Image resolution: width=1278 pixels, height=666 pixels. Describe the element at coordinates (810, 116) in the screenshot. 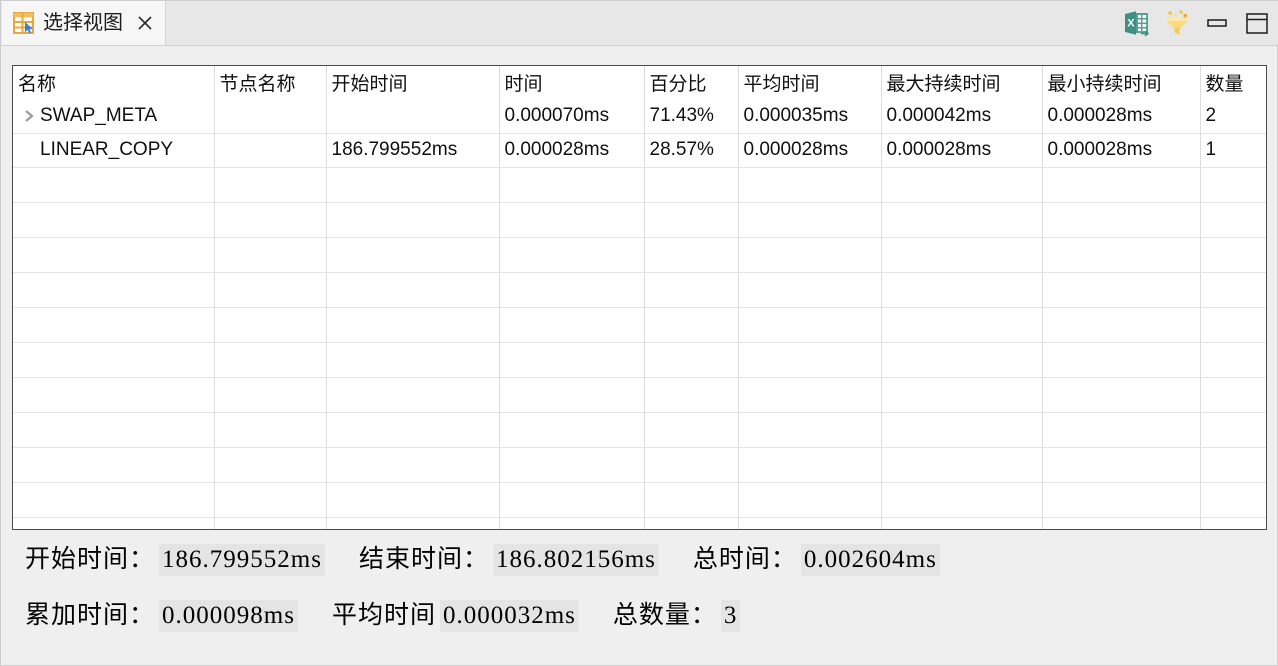

I see `cell-avg-time: 0.000035ms` at that location.